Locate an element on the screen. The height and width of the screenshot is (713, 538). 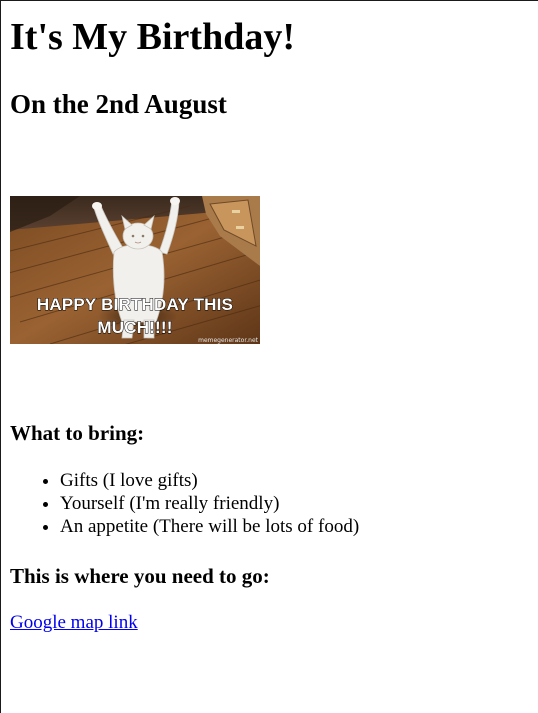
bring-heading: What to bring: is located at coordinates (77, 433).